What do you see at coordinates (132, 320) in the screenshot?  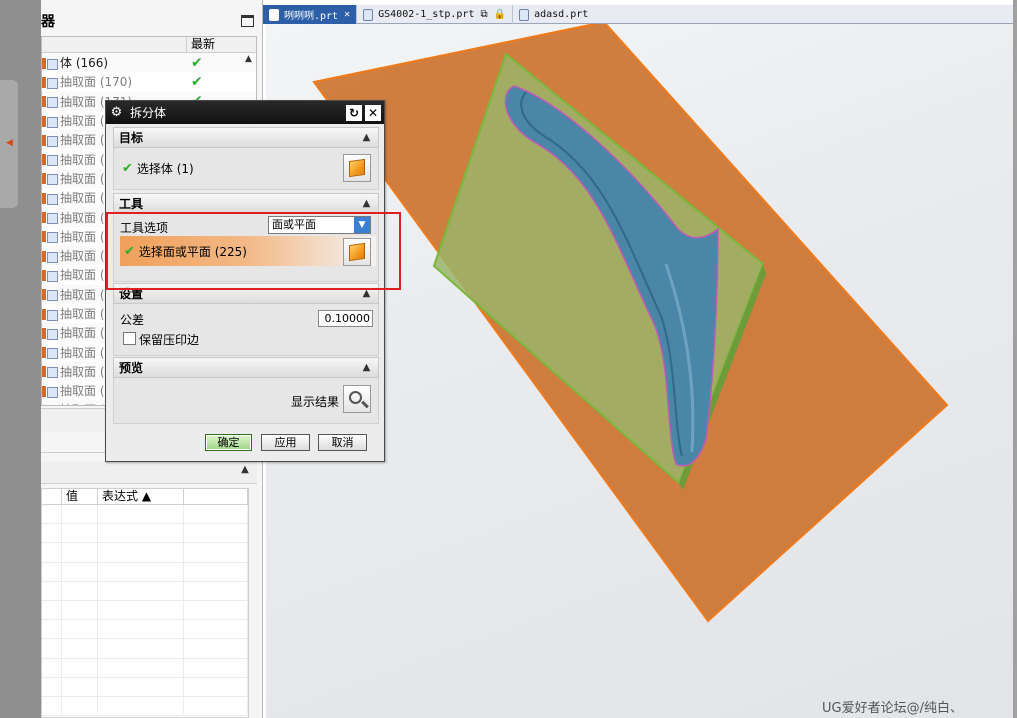 I see `tolerance-label: 公差` at bounding box center [132, 320].